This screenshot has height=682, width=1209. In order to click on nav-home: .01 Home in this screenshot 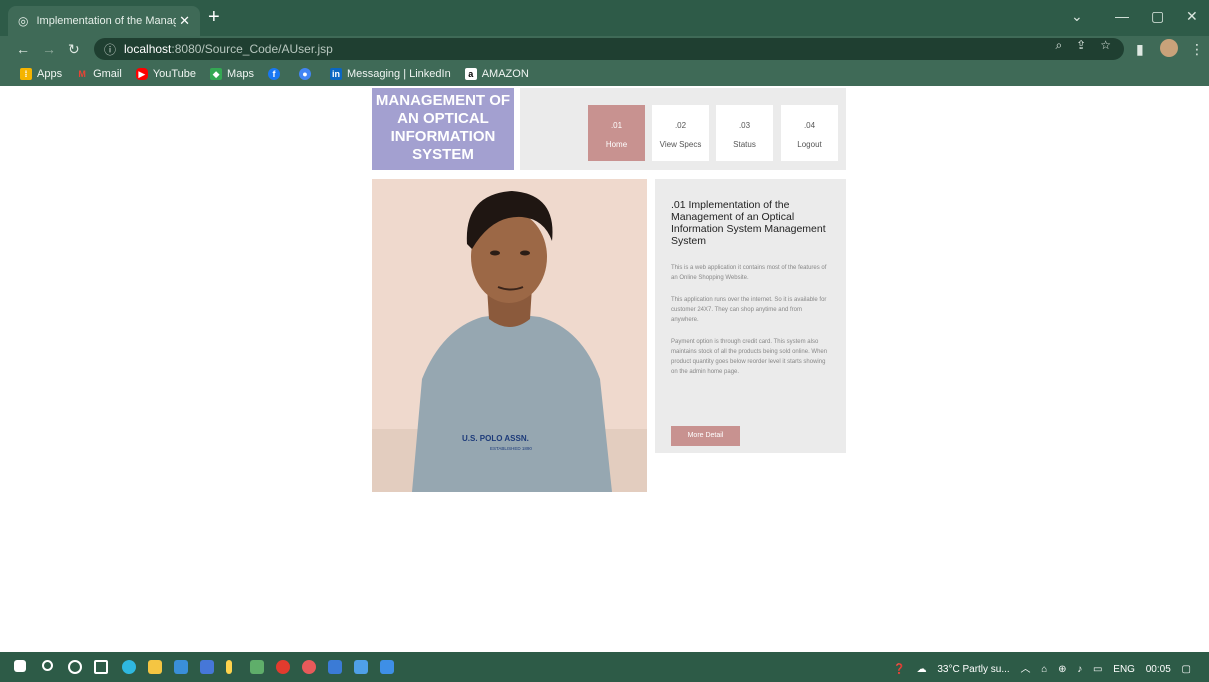, I will do `click(616, 133)`.